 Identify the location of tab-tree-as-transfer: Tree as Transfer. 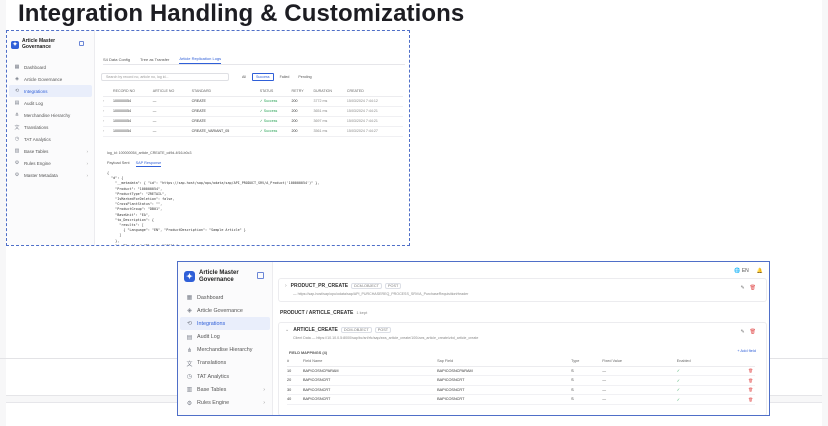
(154, 60).